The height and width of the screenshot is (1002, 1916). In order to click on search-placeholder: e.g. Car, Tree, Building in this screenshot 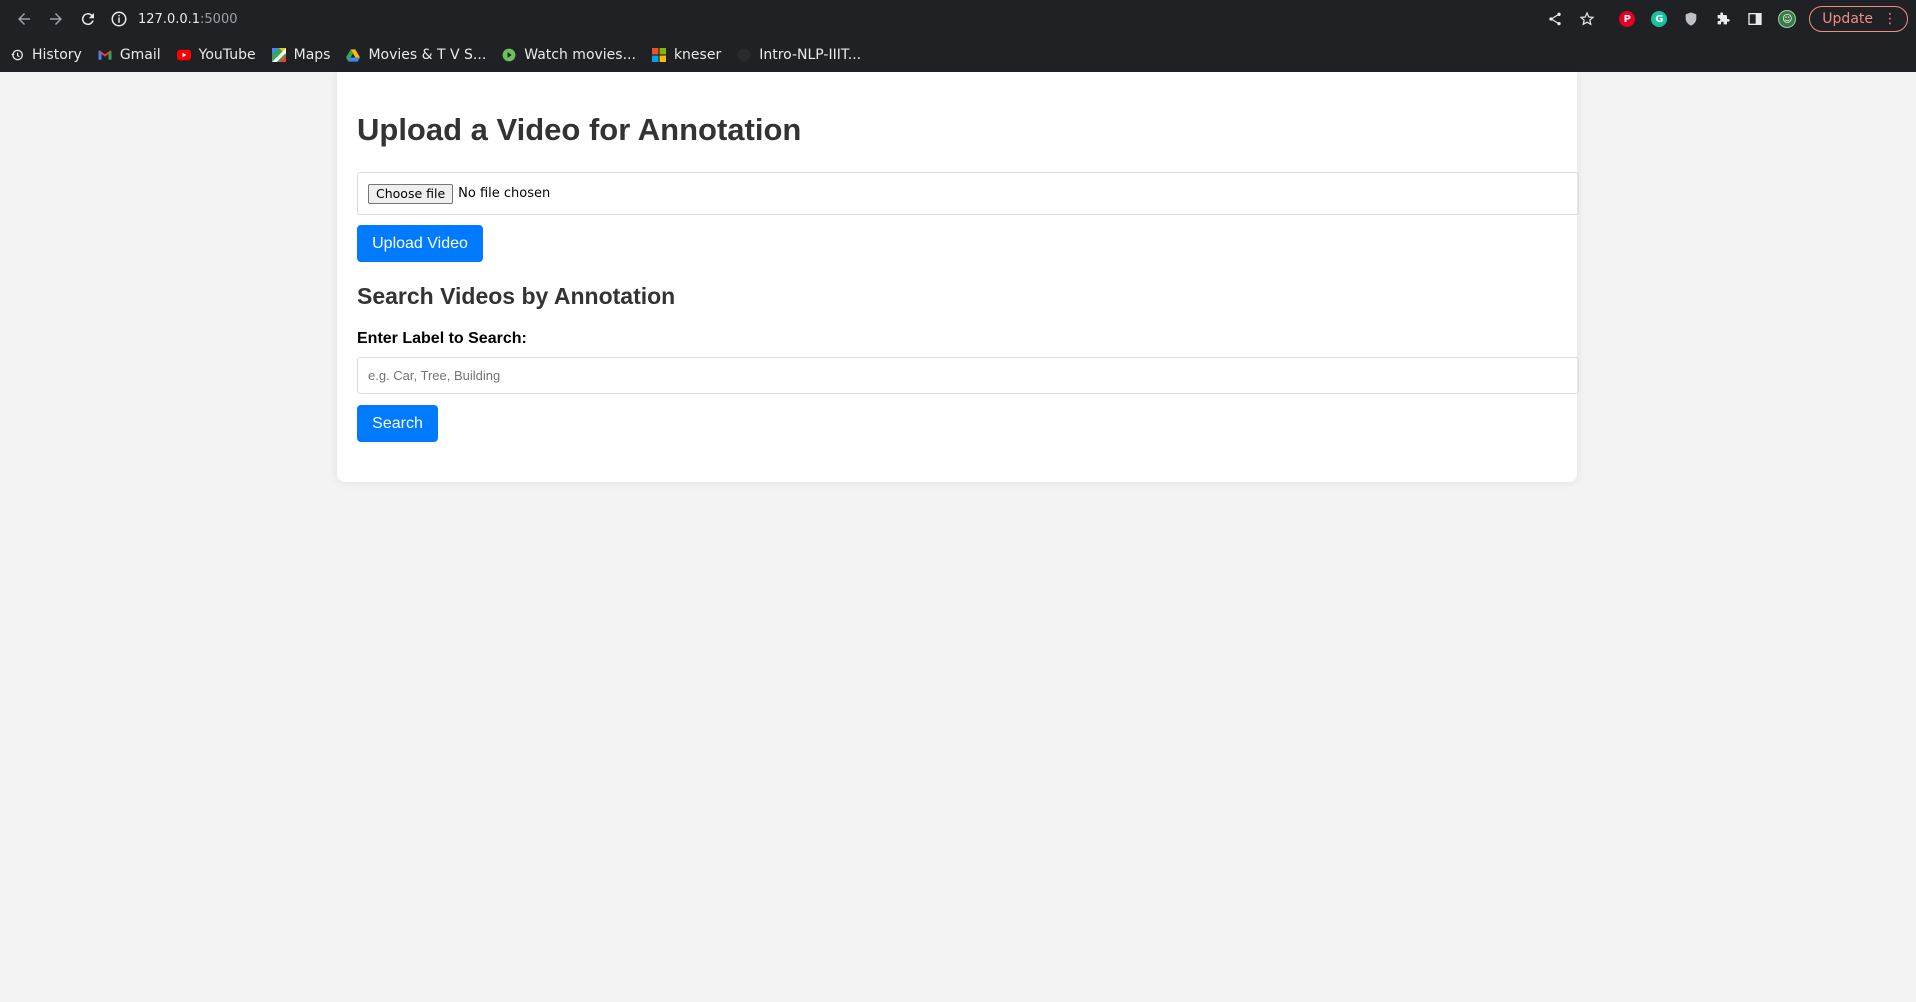, I will do `click(434, 375)`.